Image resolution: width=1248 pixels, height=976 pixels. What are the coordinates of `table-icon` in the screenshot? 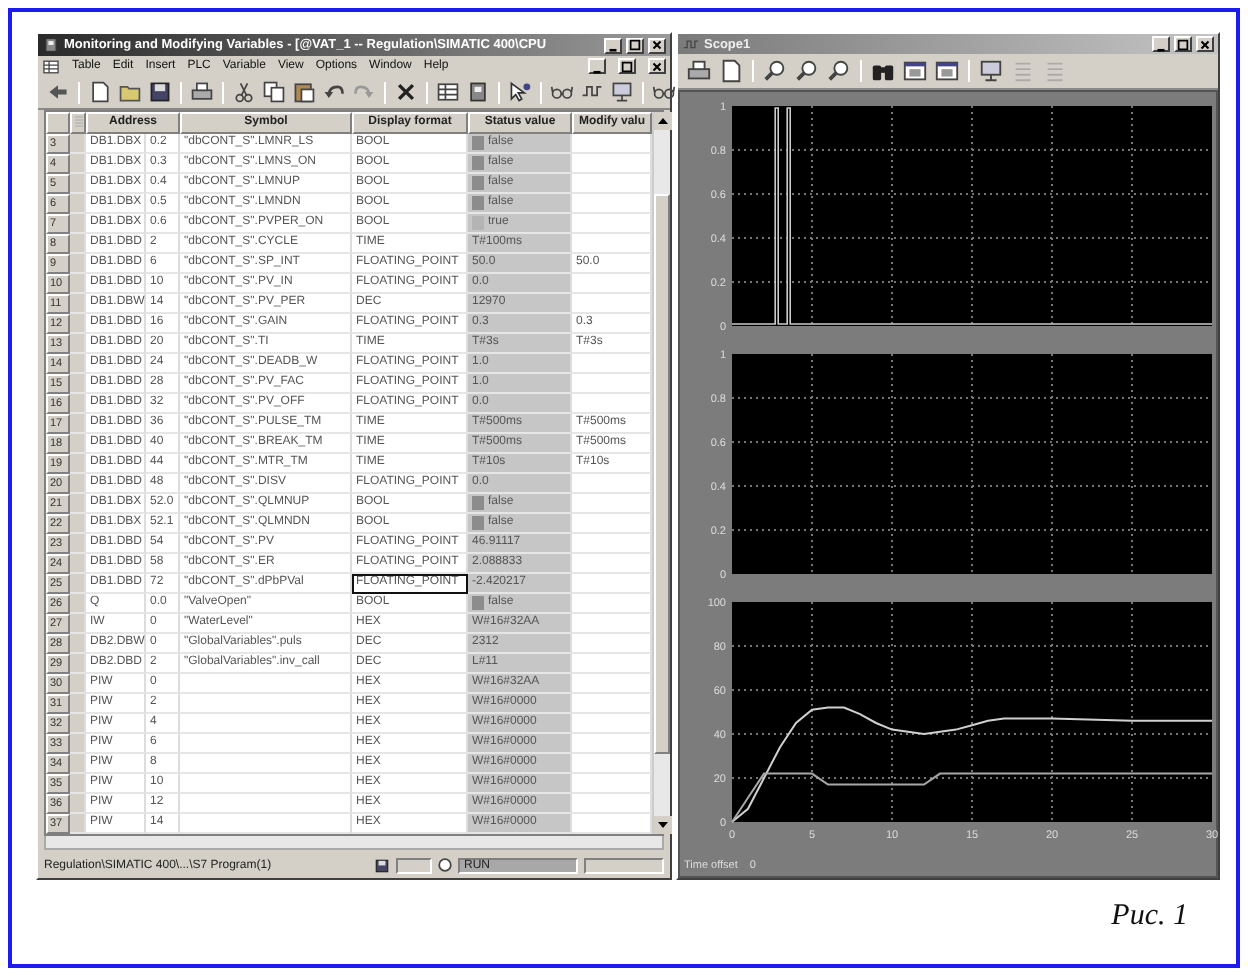 It's located at (51, 66).